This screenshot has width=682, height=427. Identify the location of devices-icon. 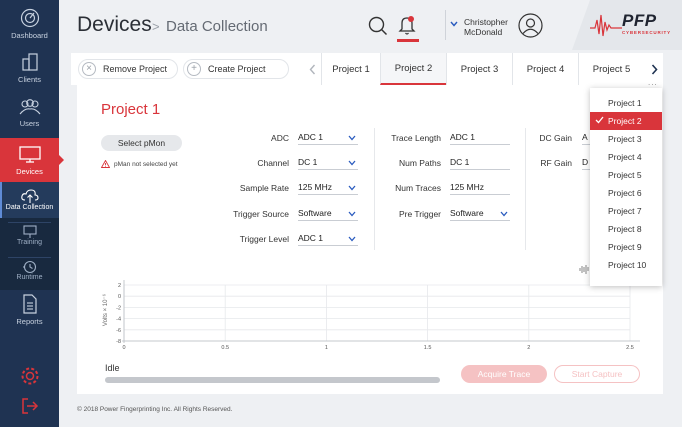
(29, 154).